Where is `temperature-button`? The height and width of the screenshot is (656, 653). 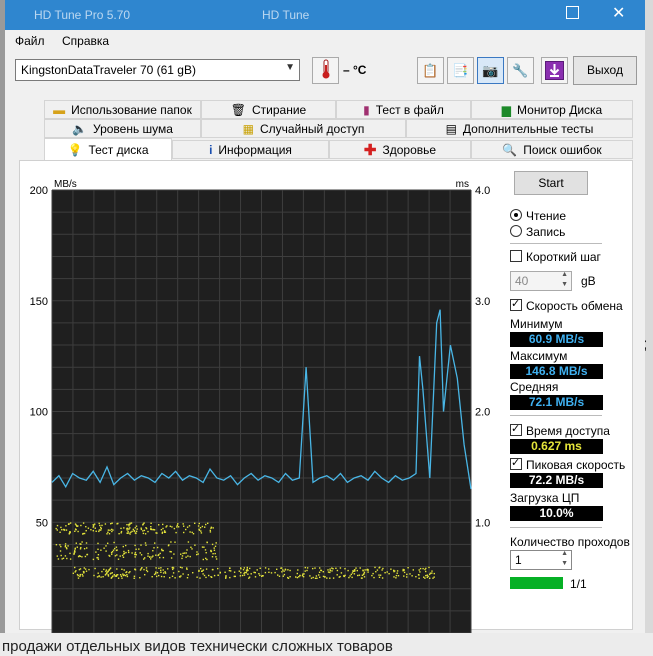 temperature-button is located at coordinates (325, 70).